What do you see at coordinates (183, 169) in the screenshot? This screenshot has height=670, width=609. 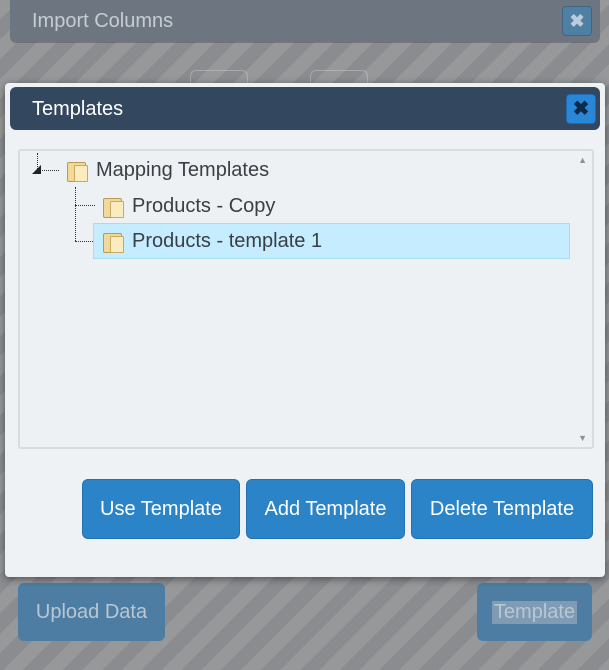 I see `tree-node-label: Mapping Templates` at bounding box center [183, 169].